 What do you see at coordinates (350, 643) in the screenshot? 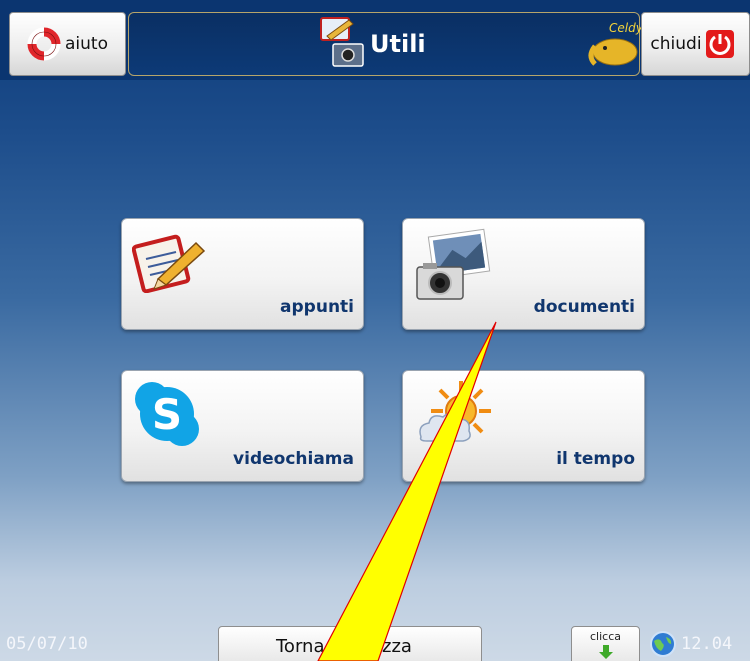
I see `back-to-square-button: Torna azza` at bounding box center [350, 643].